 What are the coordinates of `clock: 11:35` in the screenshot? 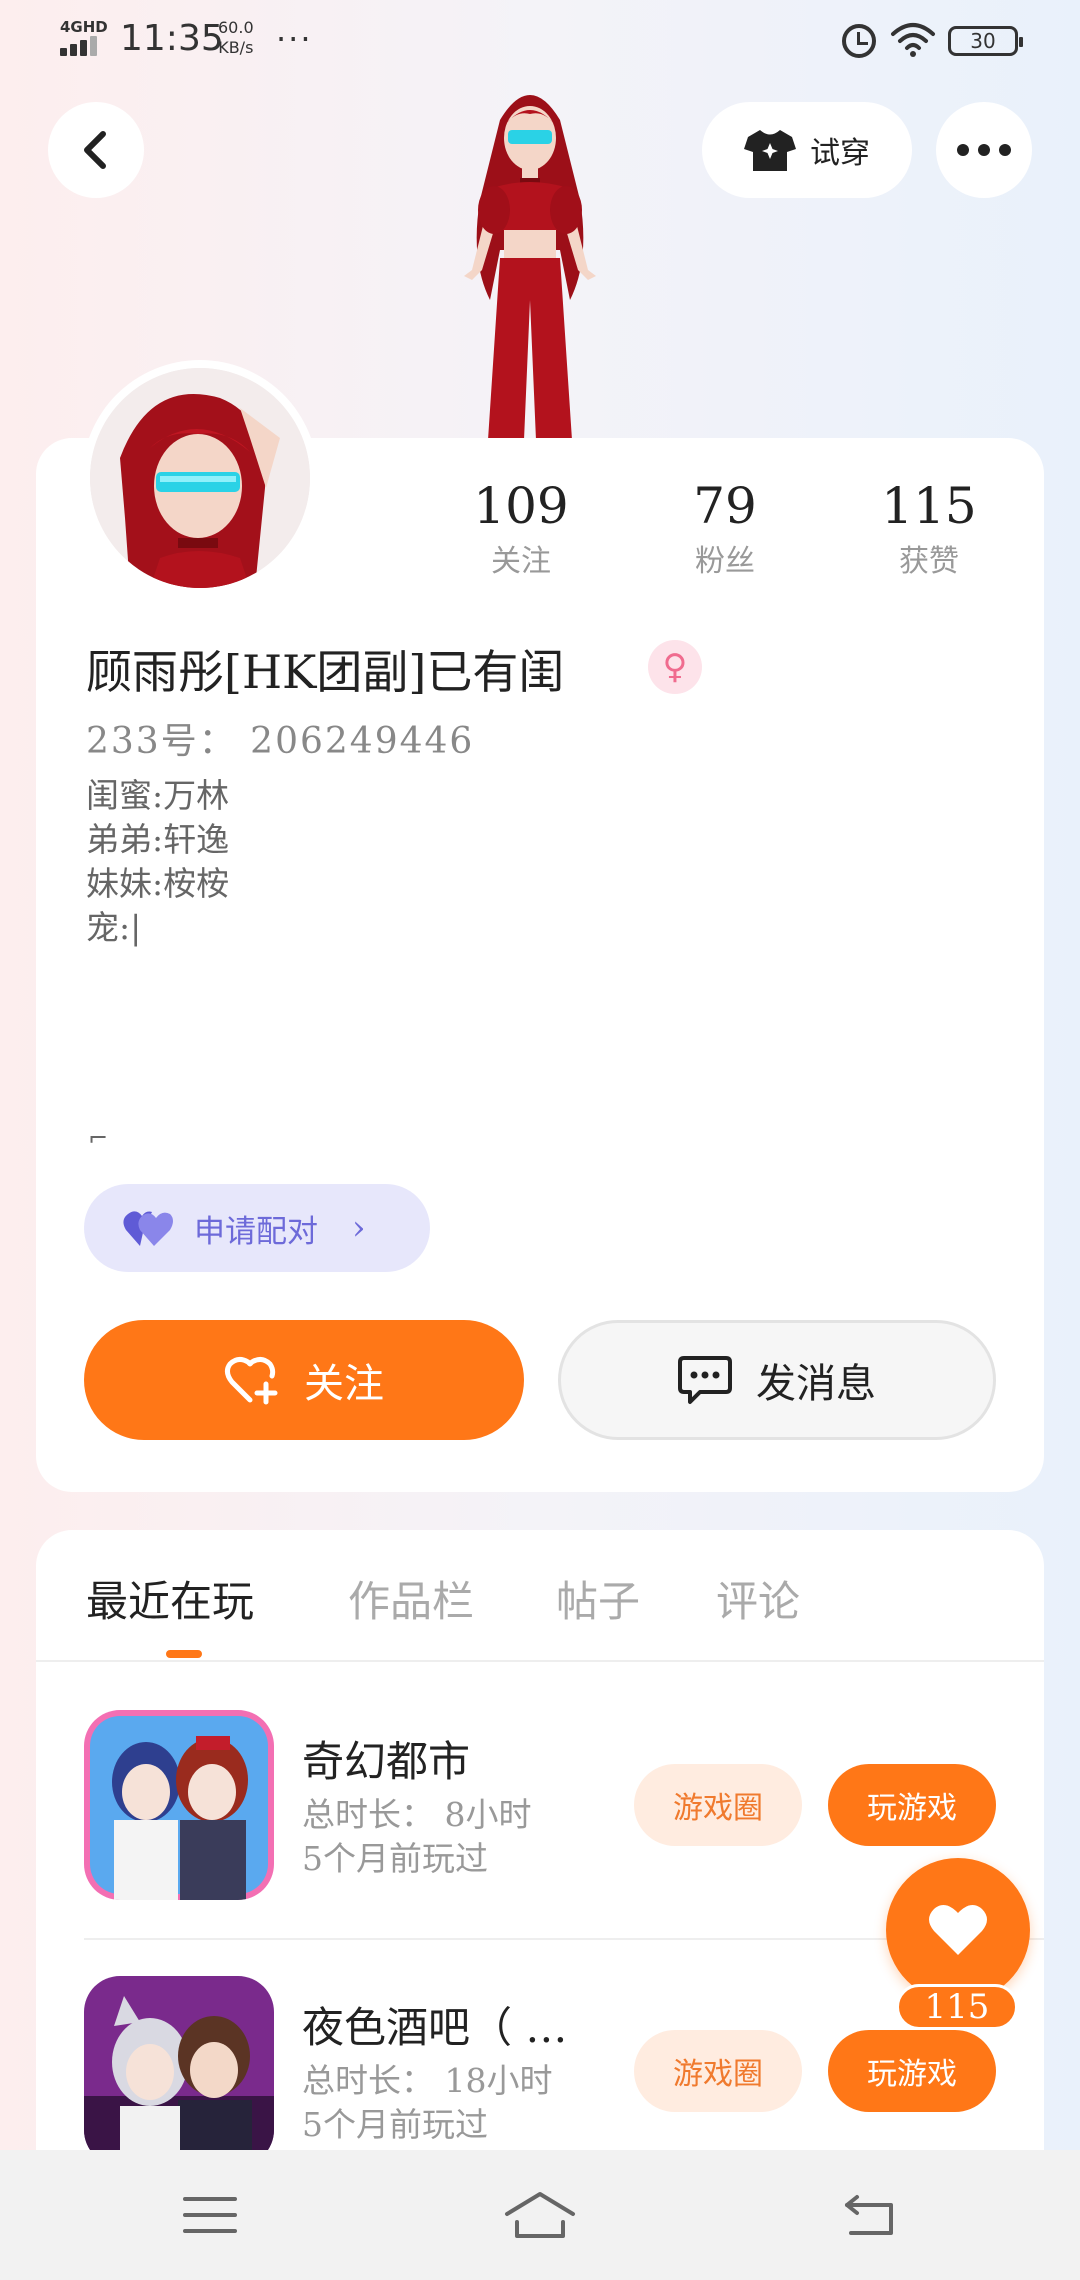 It's located at (172, 38).